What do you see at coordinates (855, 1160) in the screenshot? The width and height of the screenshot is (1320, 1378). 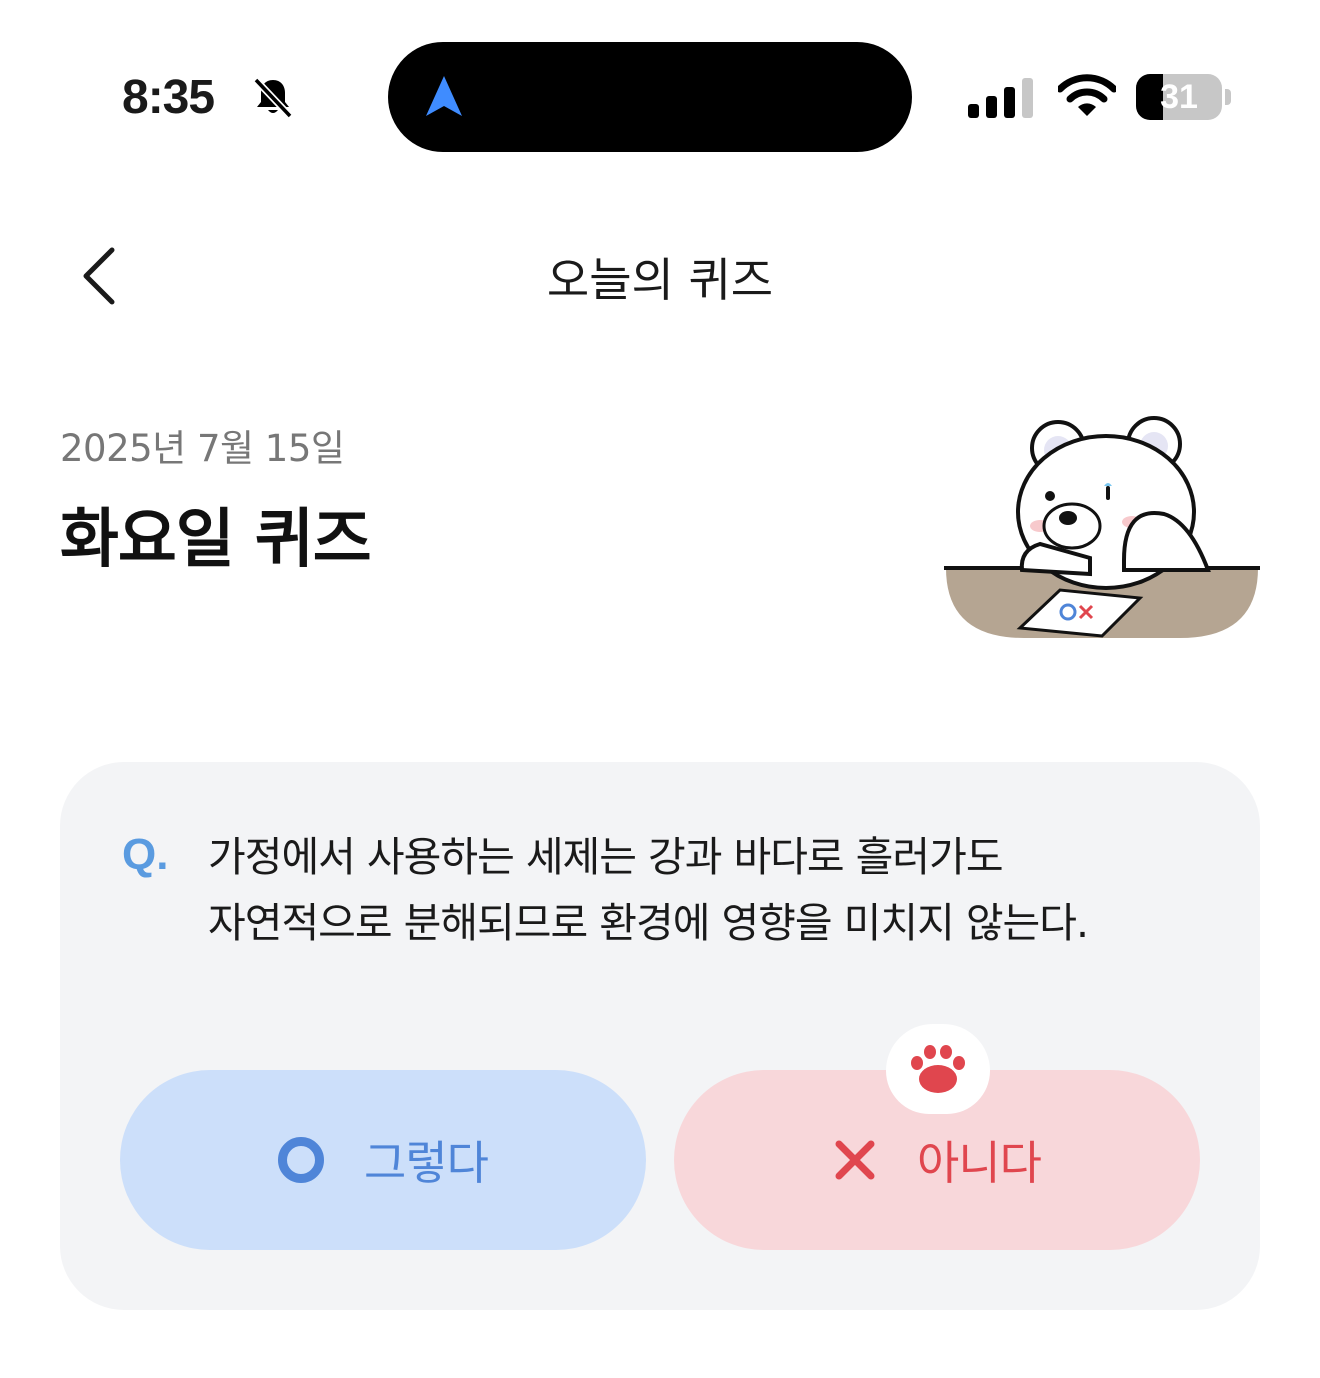 I see `x-mark-icon` at bounding box center [855, 1160].